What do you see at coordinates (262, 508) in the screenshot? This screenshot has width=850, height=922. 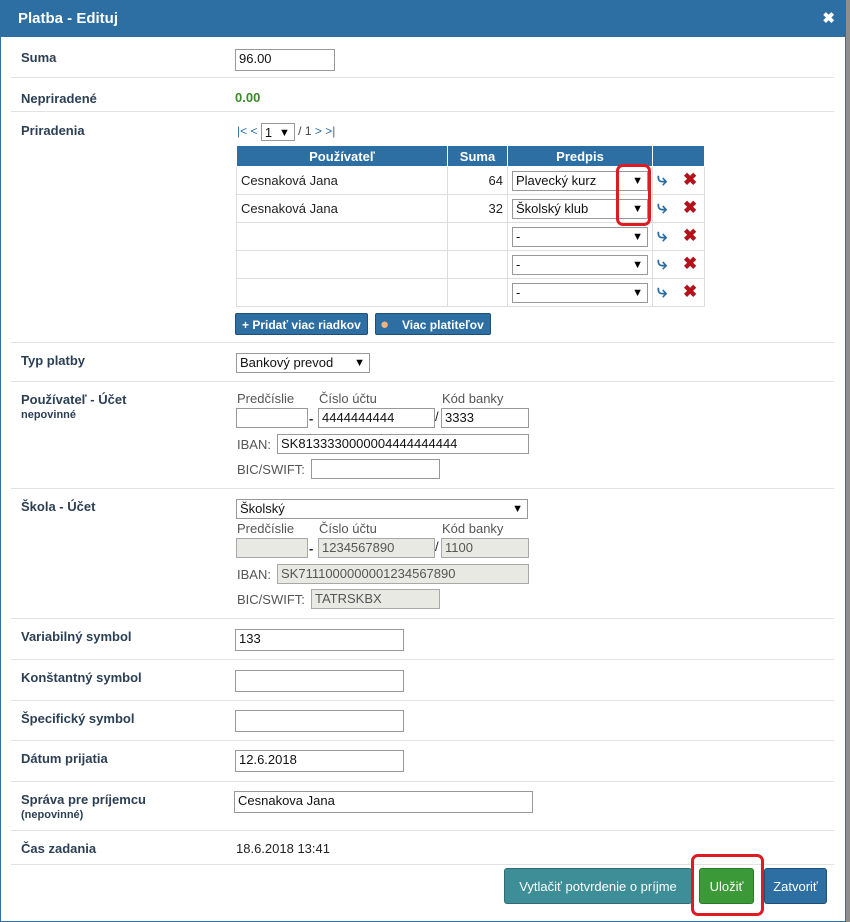 I see `skola-ucet-value: Školský` at bounding box center [262, 508].